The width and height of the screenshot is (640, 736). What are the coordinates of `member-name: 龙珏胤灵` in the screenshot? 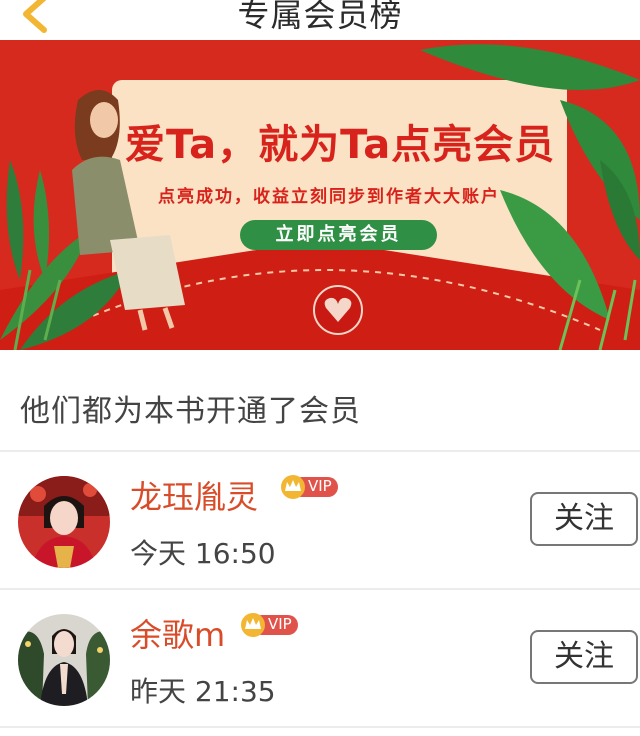 It's located at (194, 495).